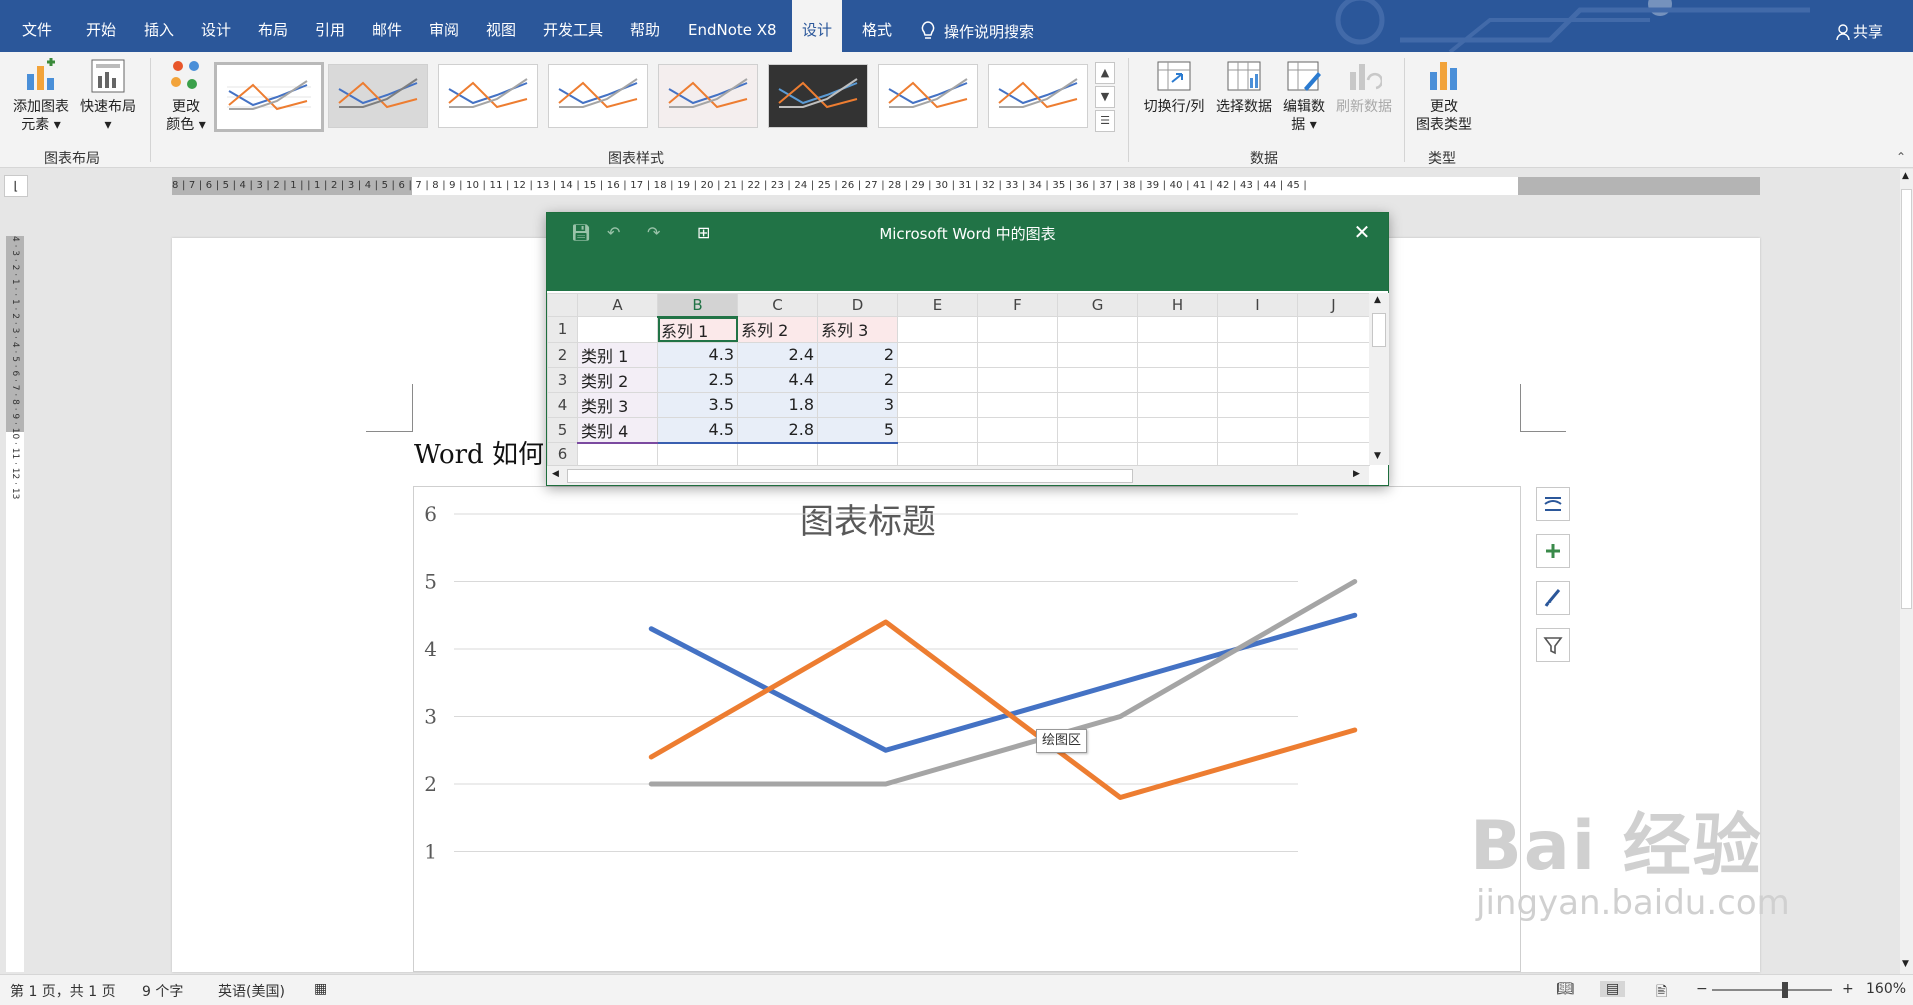  What do you see at coordinates (777, 354) in the screenshot?
I see `cell: 2.4` at bounding box center [777, 354].